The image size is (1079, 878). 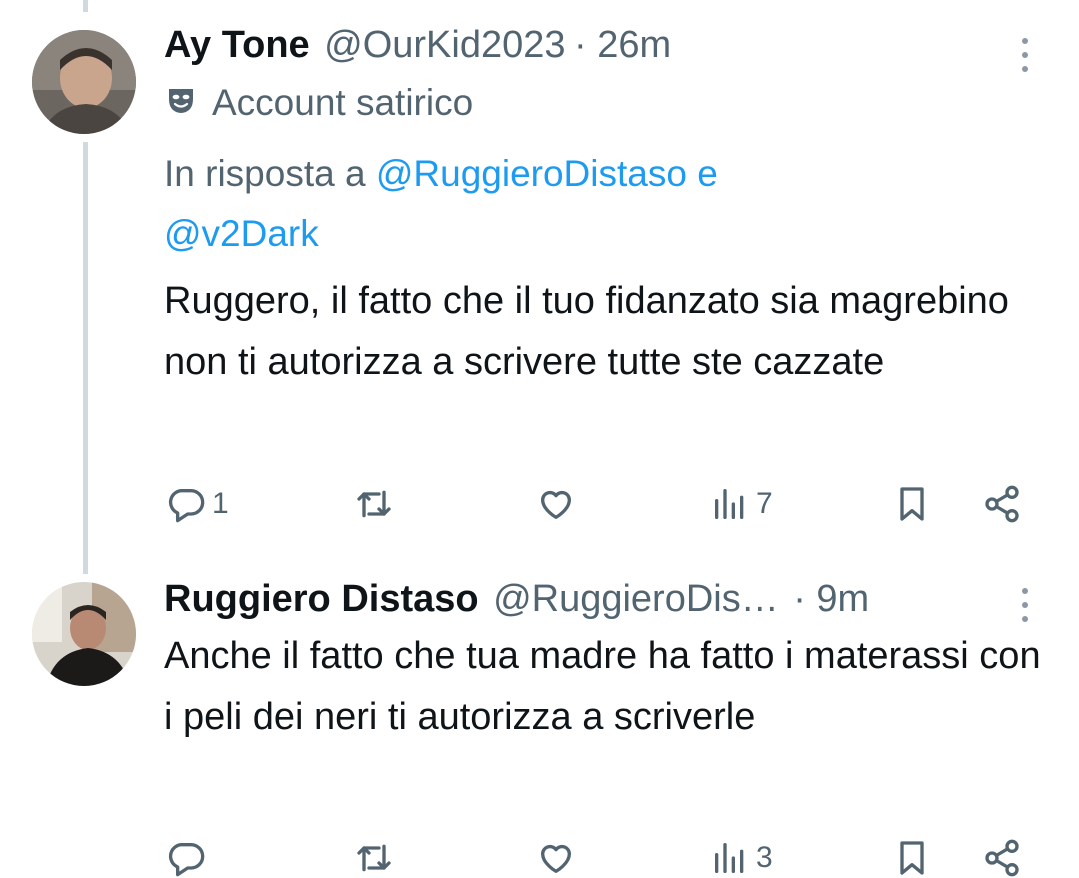 What do you see at coordinates (265, 173) in the screenshot?
I see `reply-prefix: In risposta a` at bounding box center [265, 173].